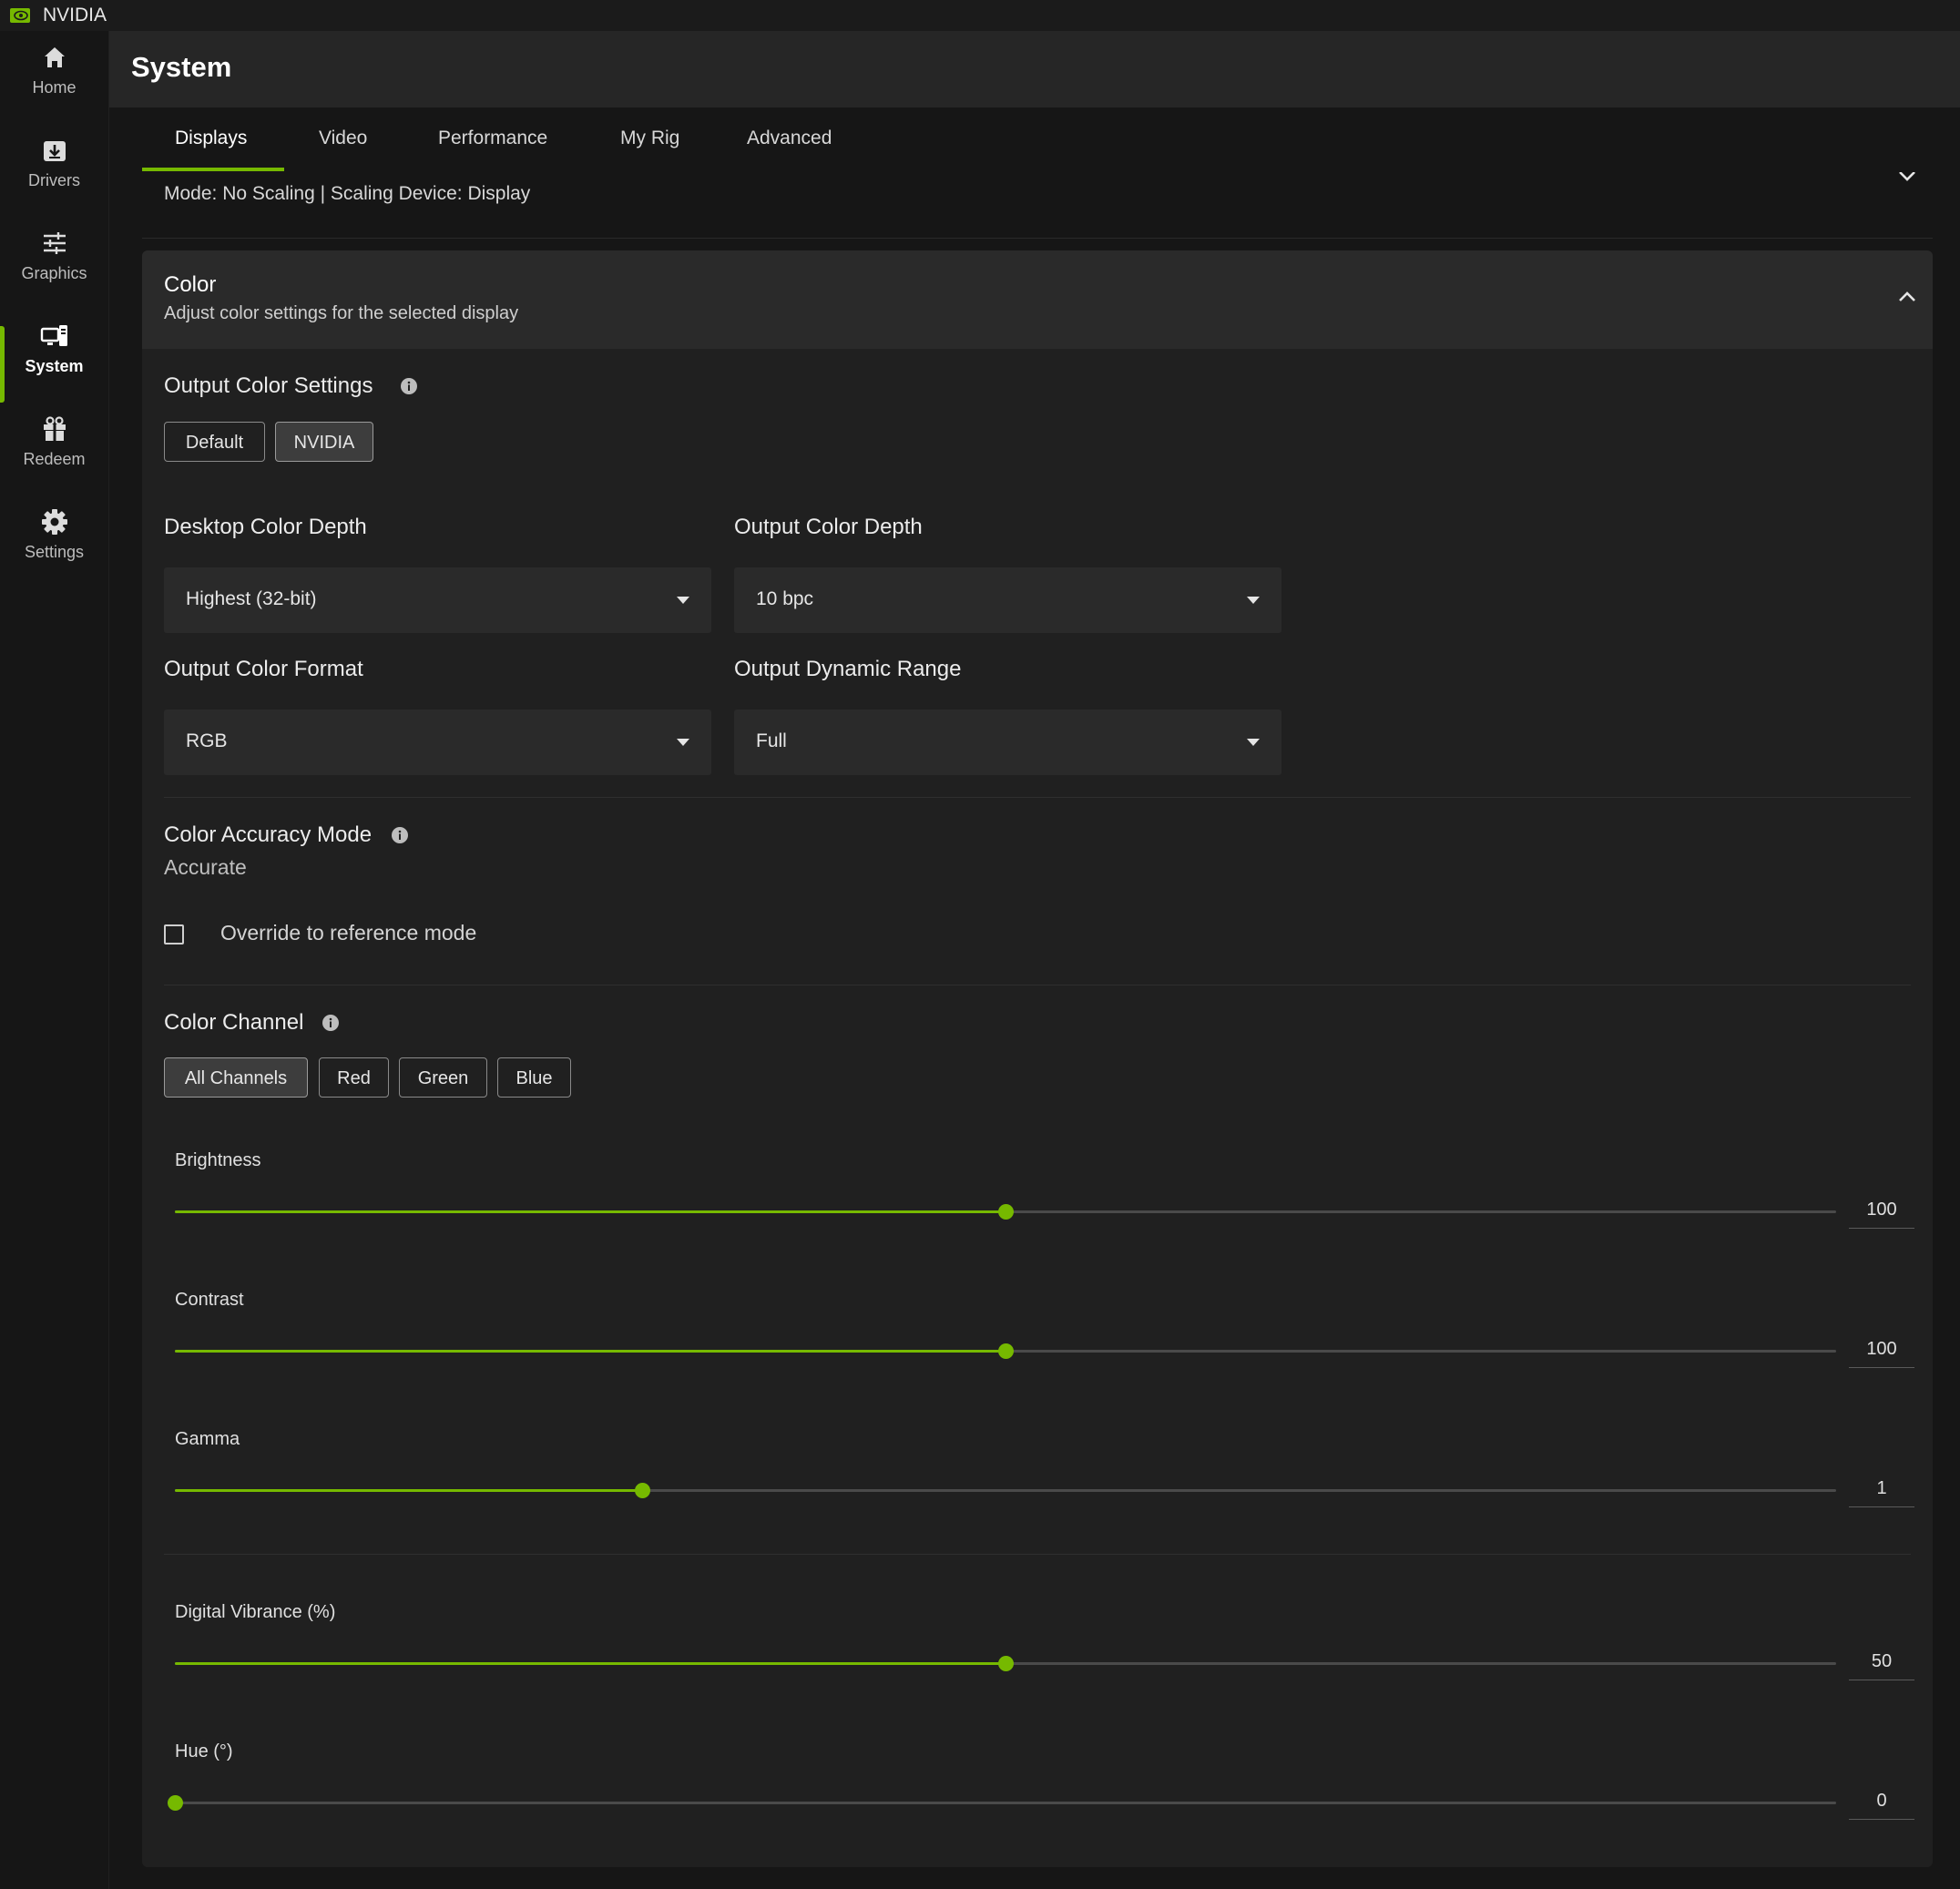  Describe the element at coordinates (1882, 1820) in the screenshot. I see `hue-value-underline` at that location.